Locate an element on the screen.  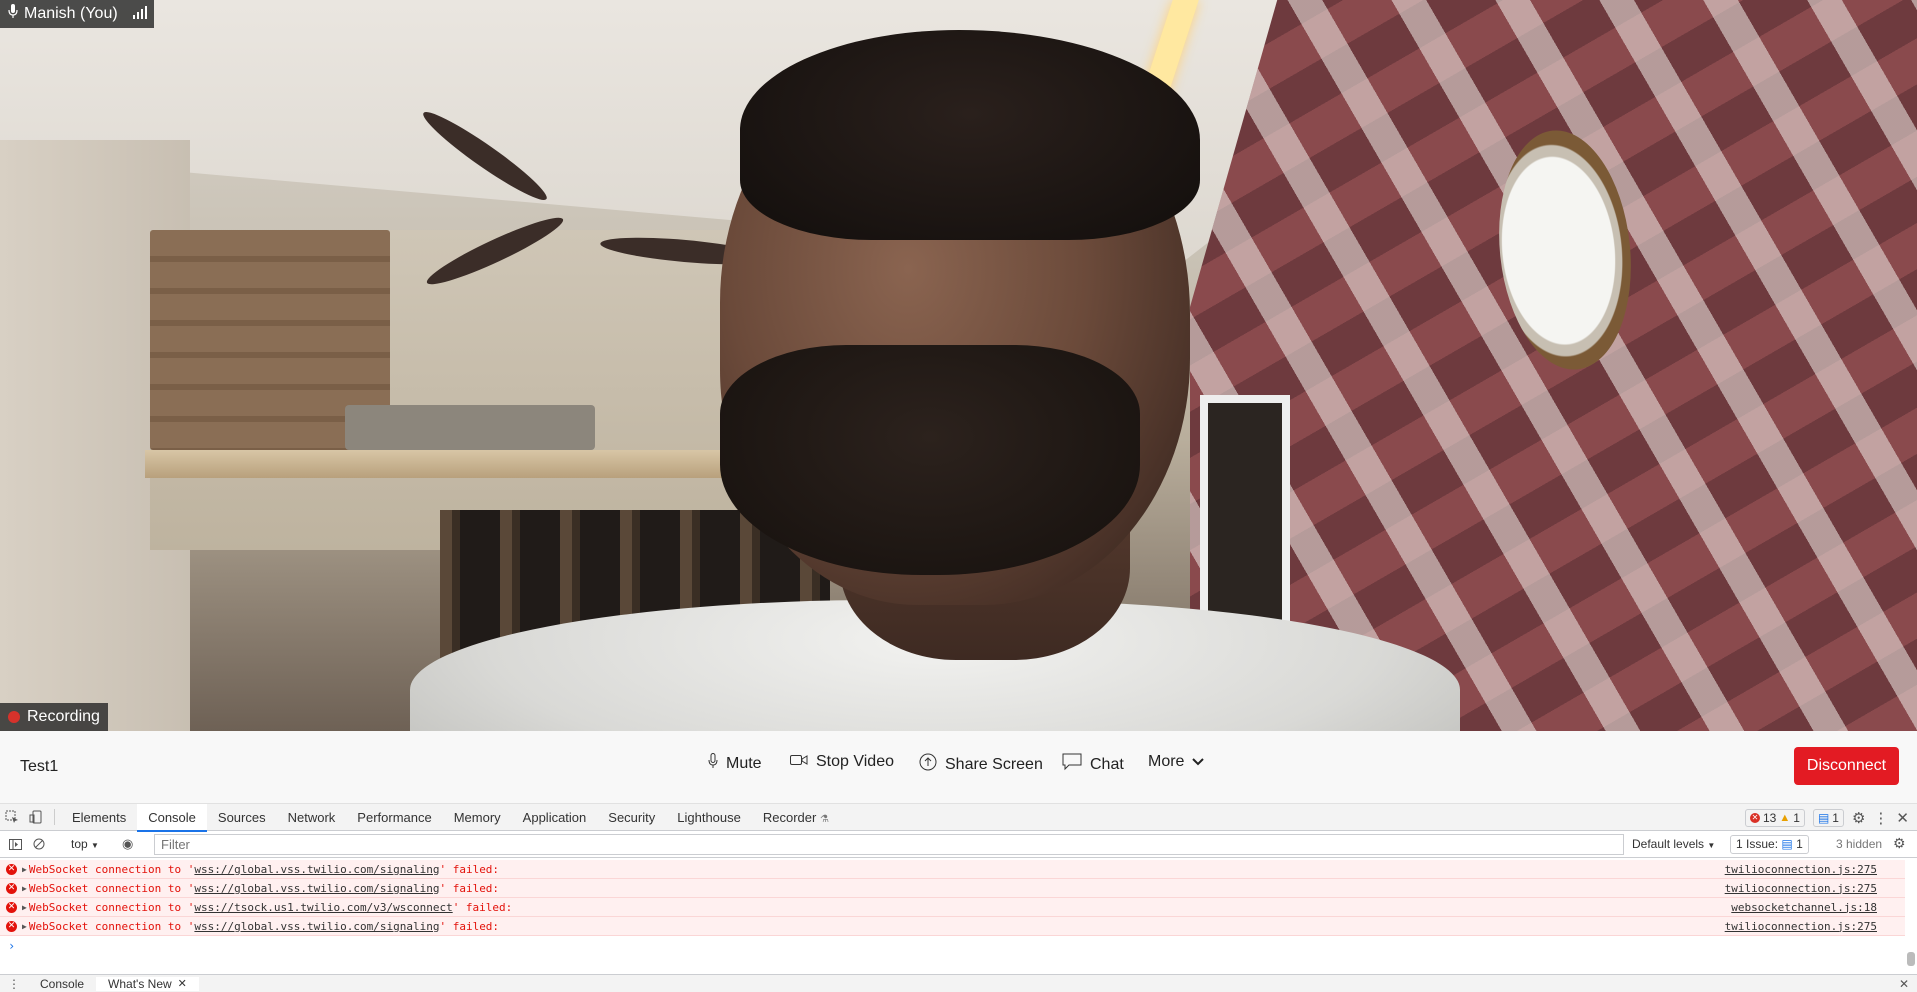
recording-indicator: Recording is located at coordinates (54, 717).